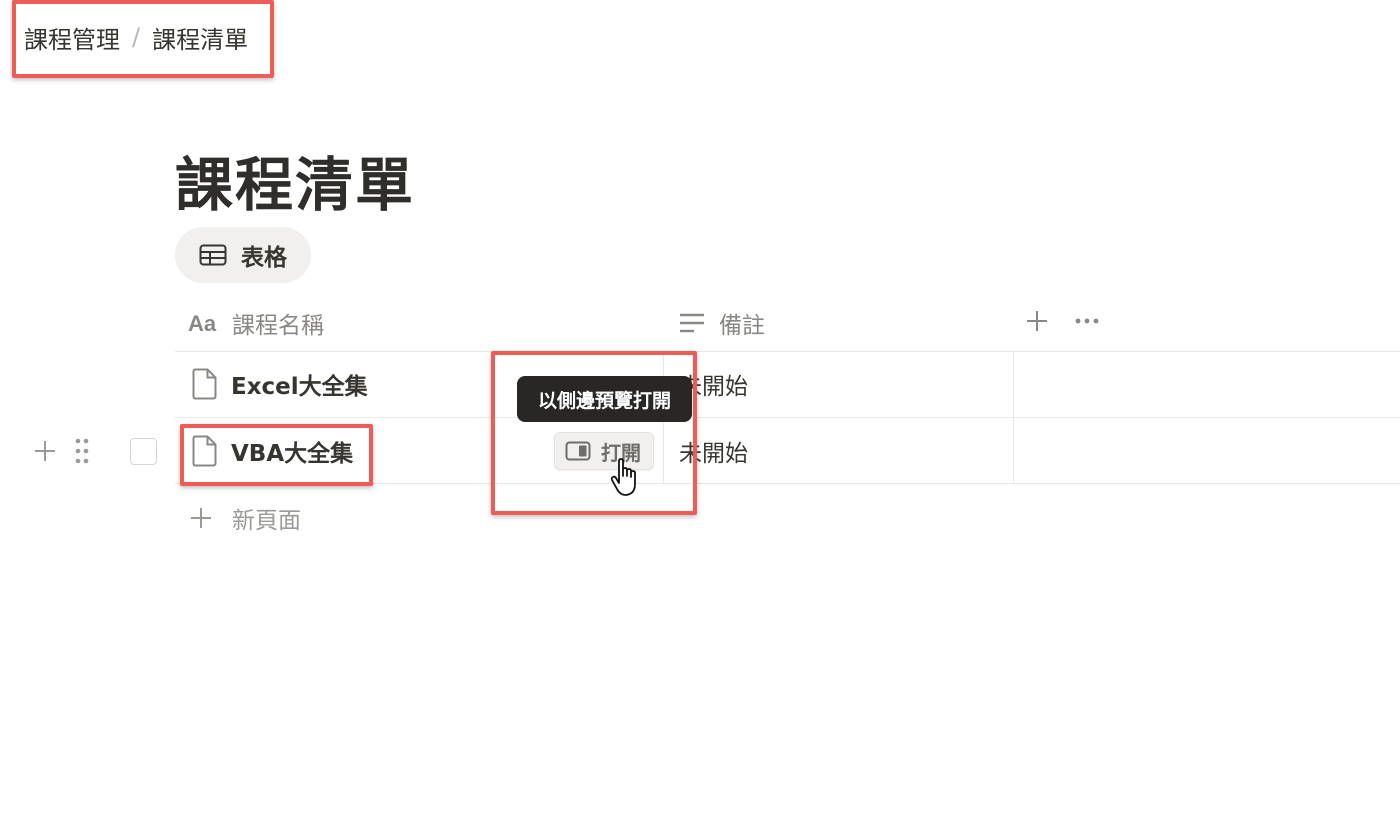 The image size is (1400, 824). I want to click on table-row-name-cell: Excel大全集, so click(280, 384).